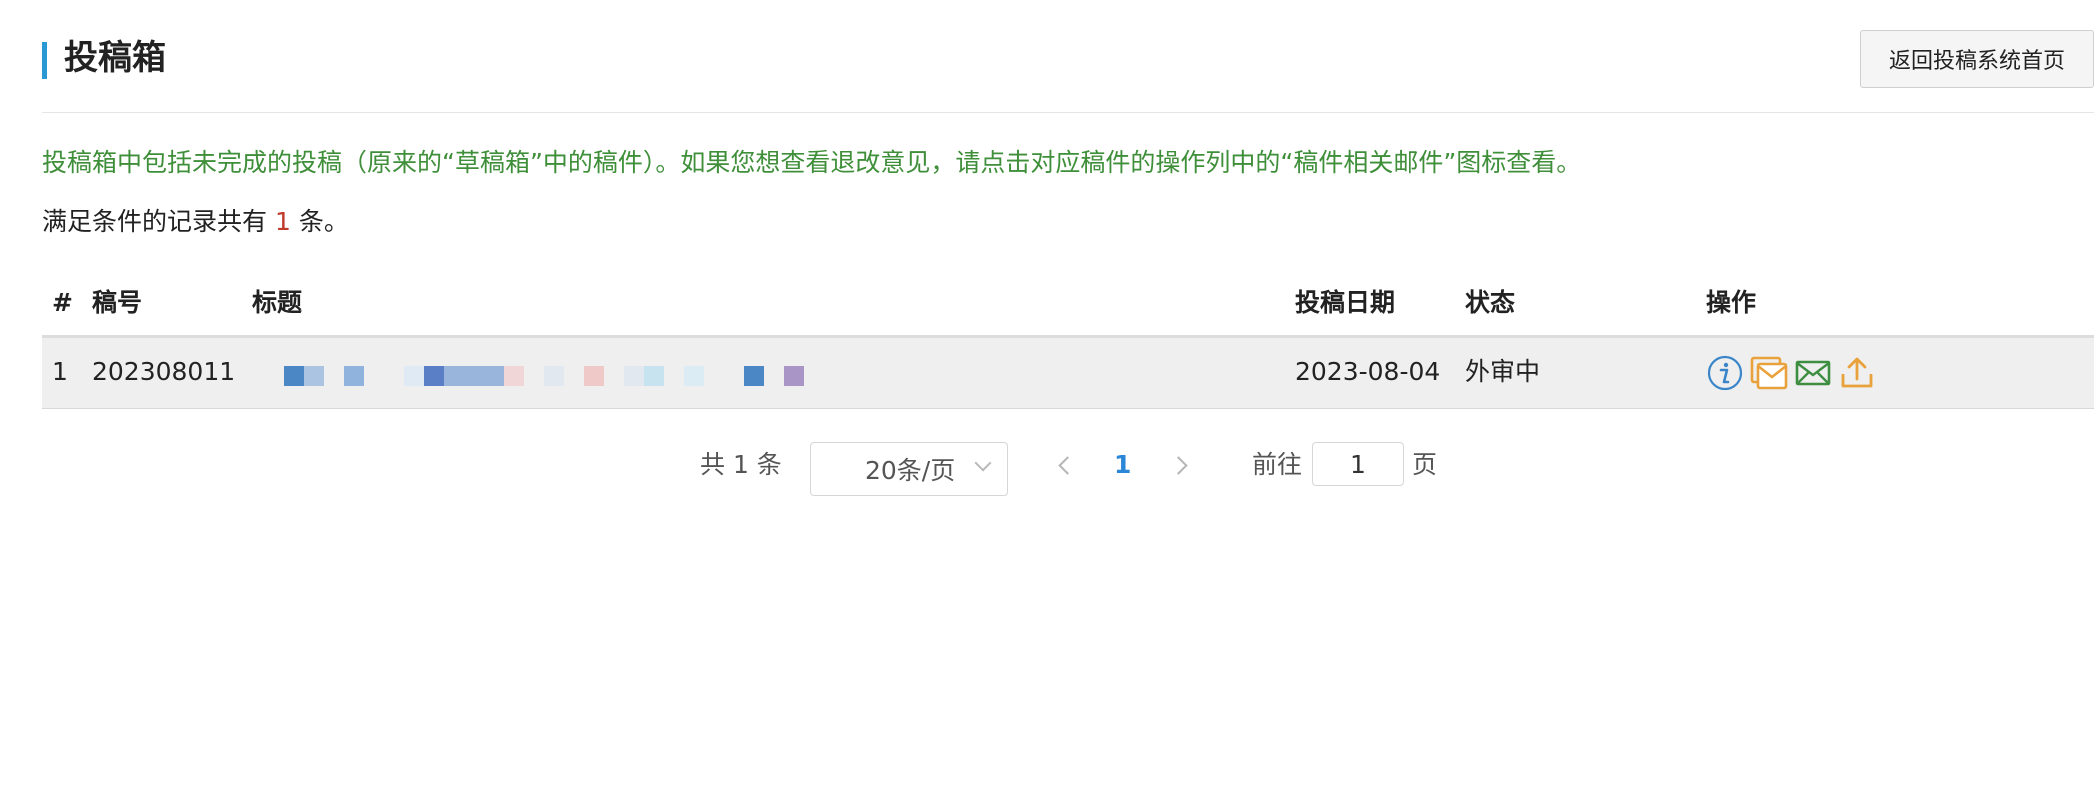 The image size is (2094, 808). I want to click on status-text: 外审中, so click(1503, 371).